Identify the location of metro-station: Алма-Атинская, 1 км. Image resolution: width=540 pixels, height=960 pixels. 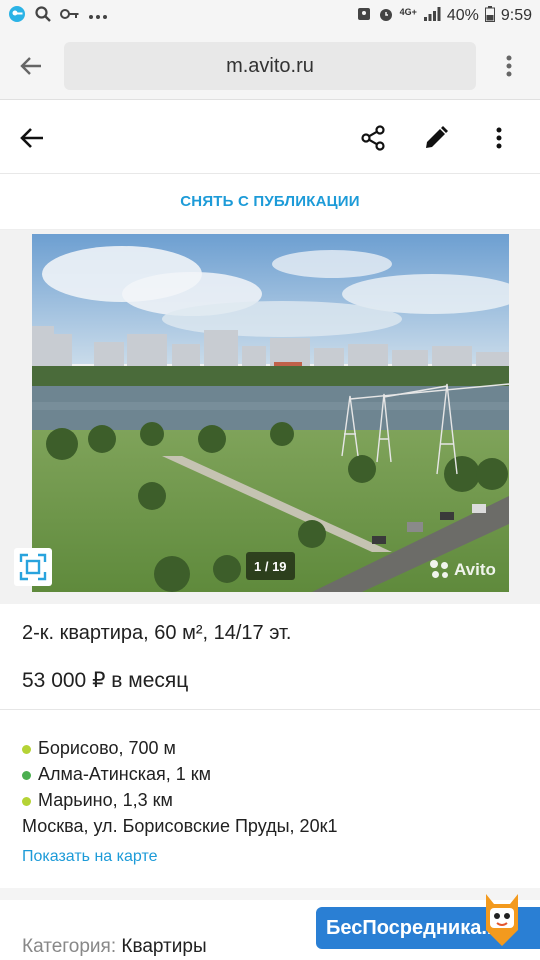
(116, 774).